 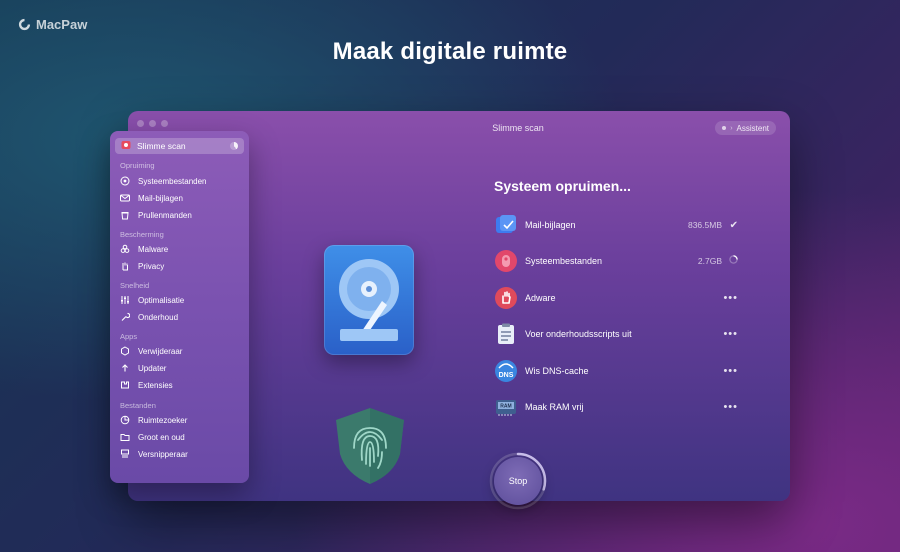 I want to click on extensions-icon, so click(x=125, y=385).